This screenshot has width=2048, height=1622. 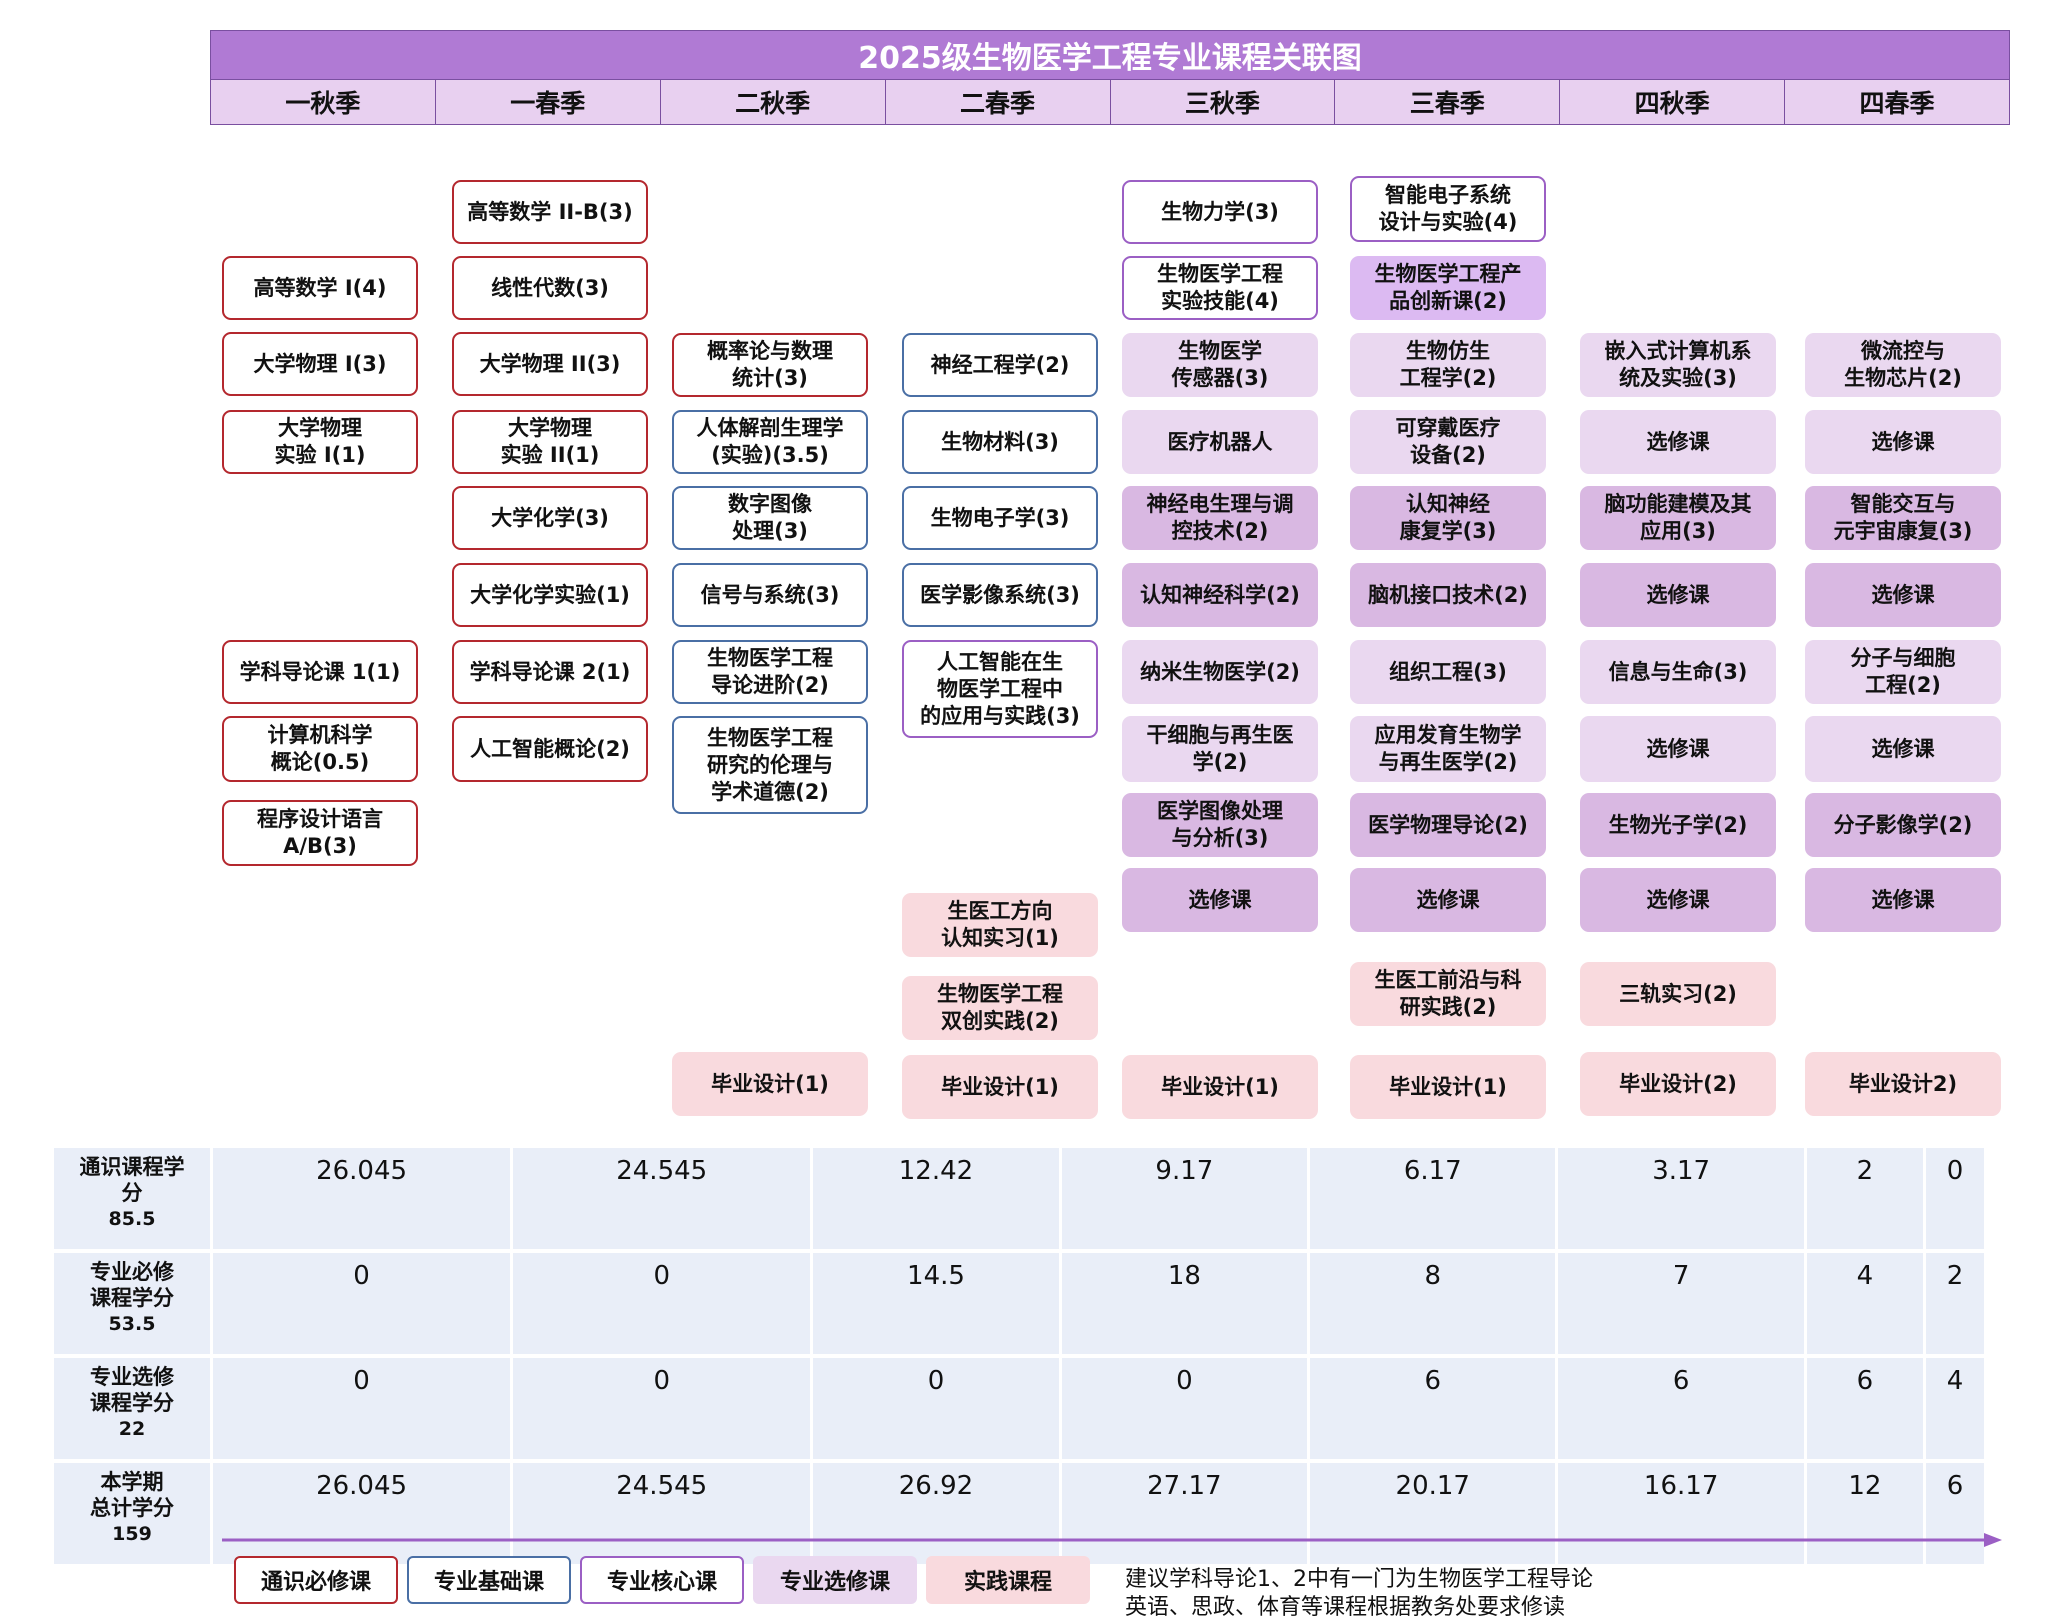 I want to click on course-box: 高等数学 I(4), so click(x=320, y=288).